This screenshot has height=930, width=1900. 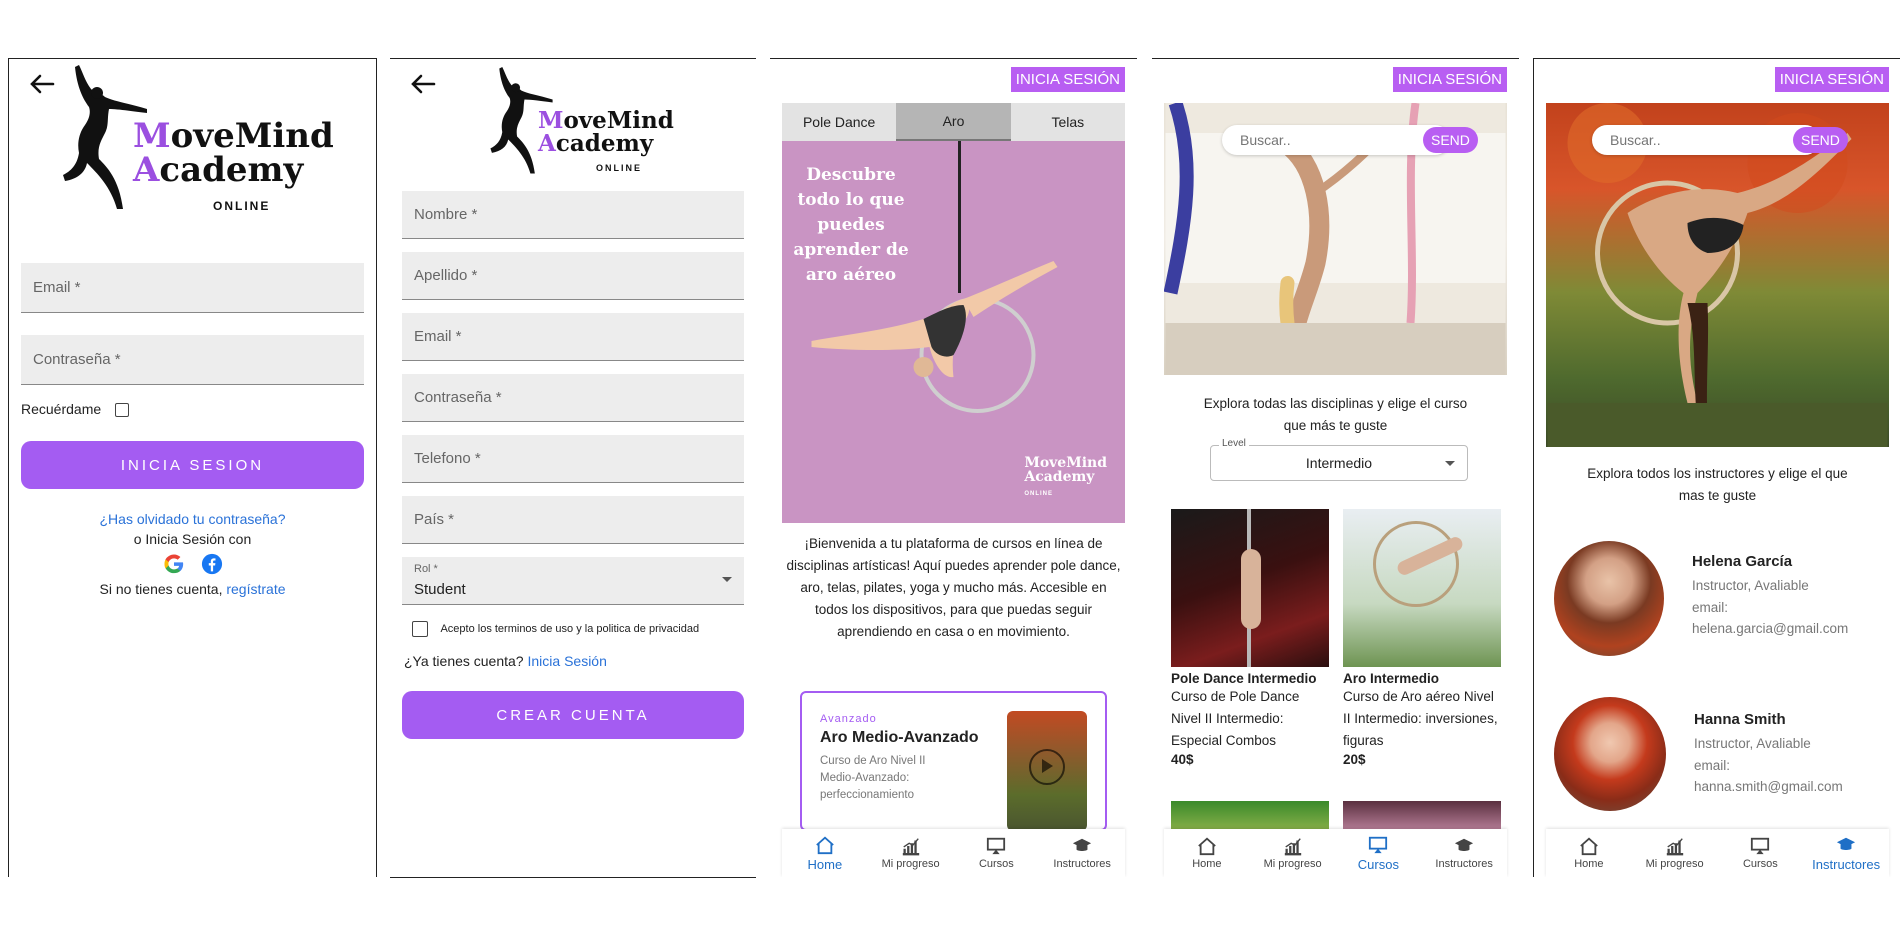 What do you see at coordinates (1768, 786) in the screenshot?
I see `instructor-email: hanna.smith@gmail.com` at bounding box center [1768, 786].